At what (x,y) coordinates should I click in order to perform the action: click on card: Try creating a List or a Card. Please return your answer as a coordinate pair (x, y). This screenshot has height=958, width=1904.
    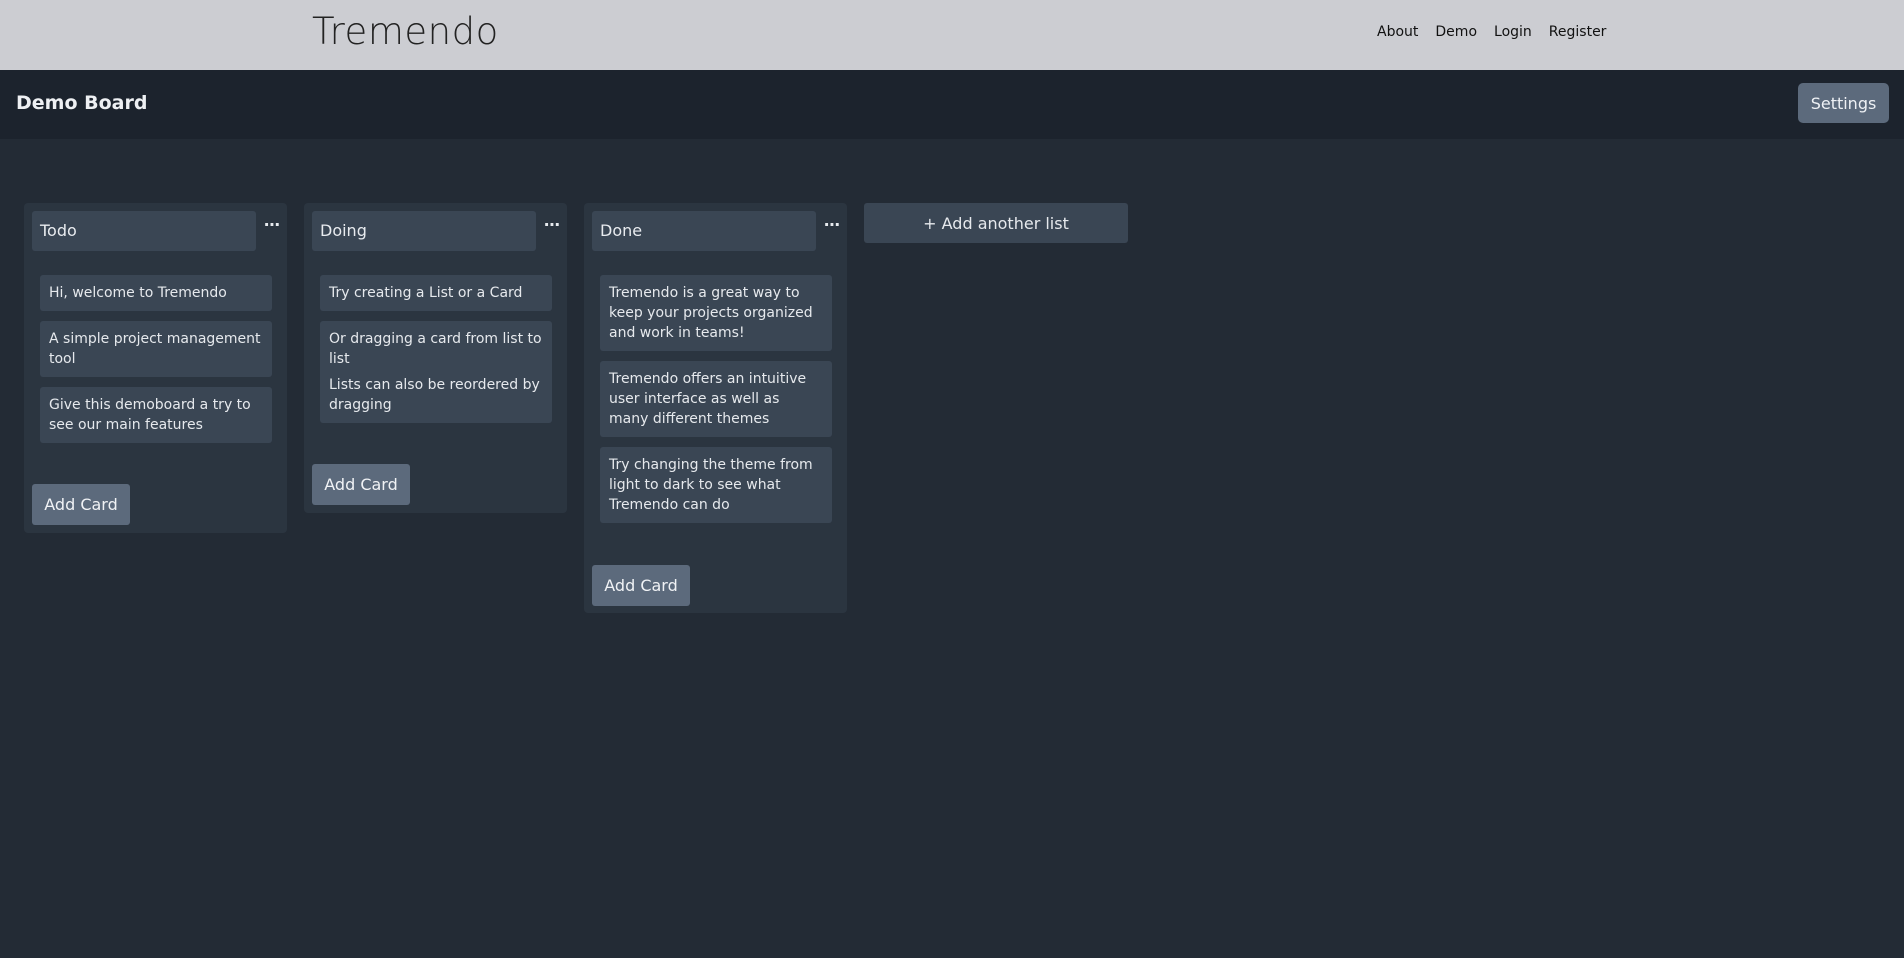
    Looking at the image, I should click on (436, 293).